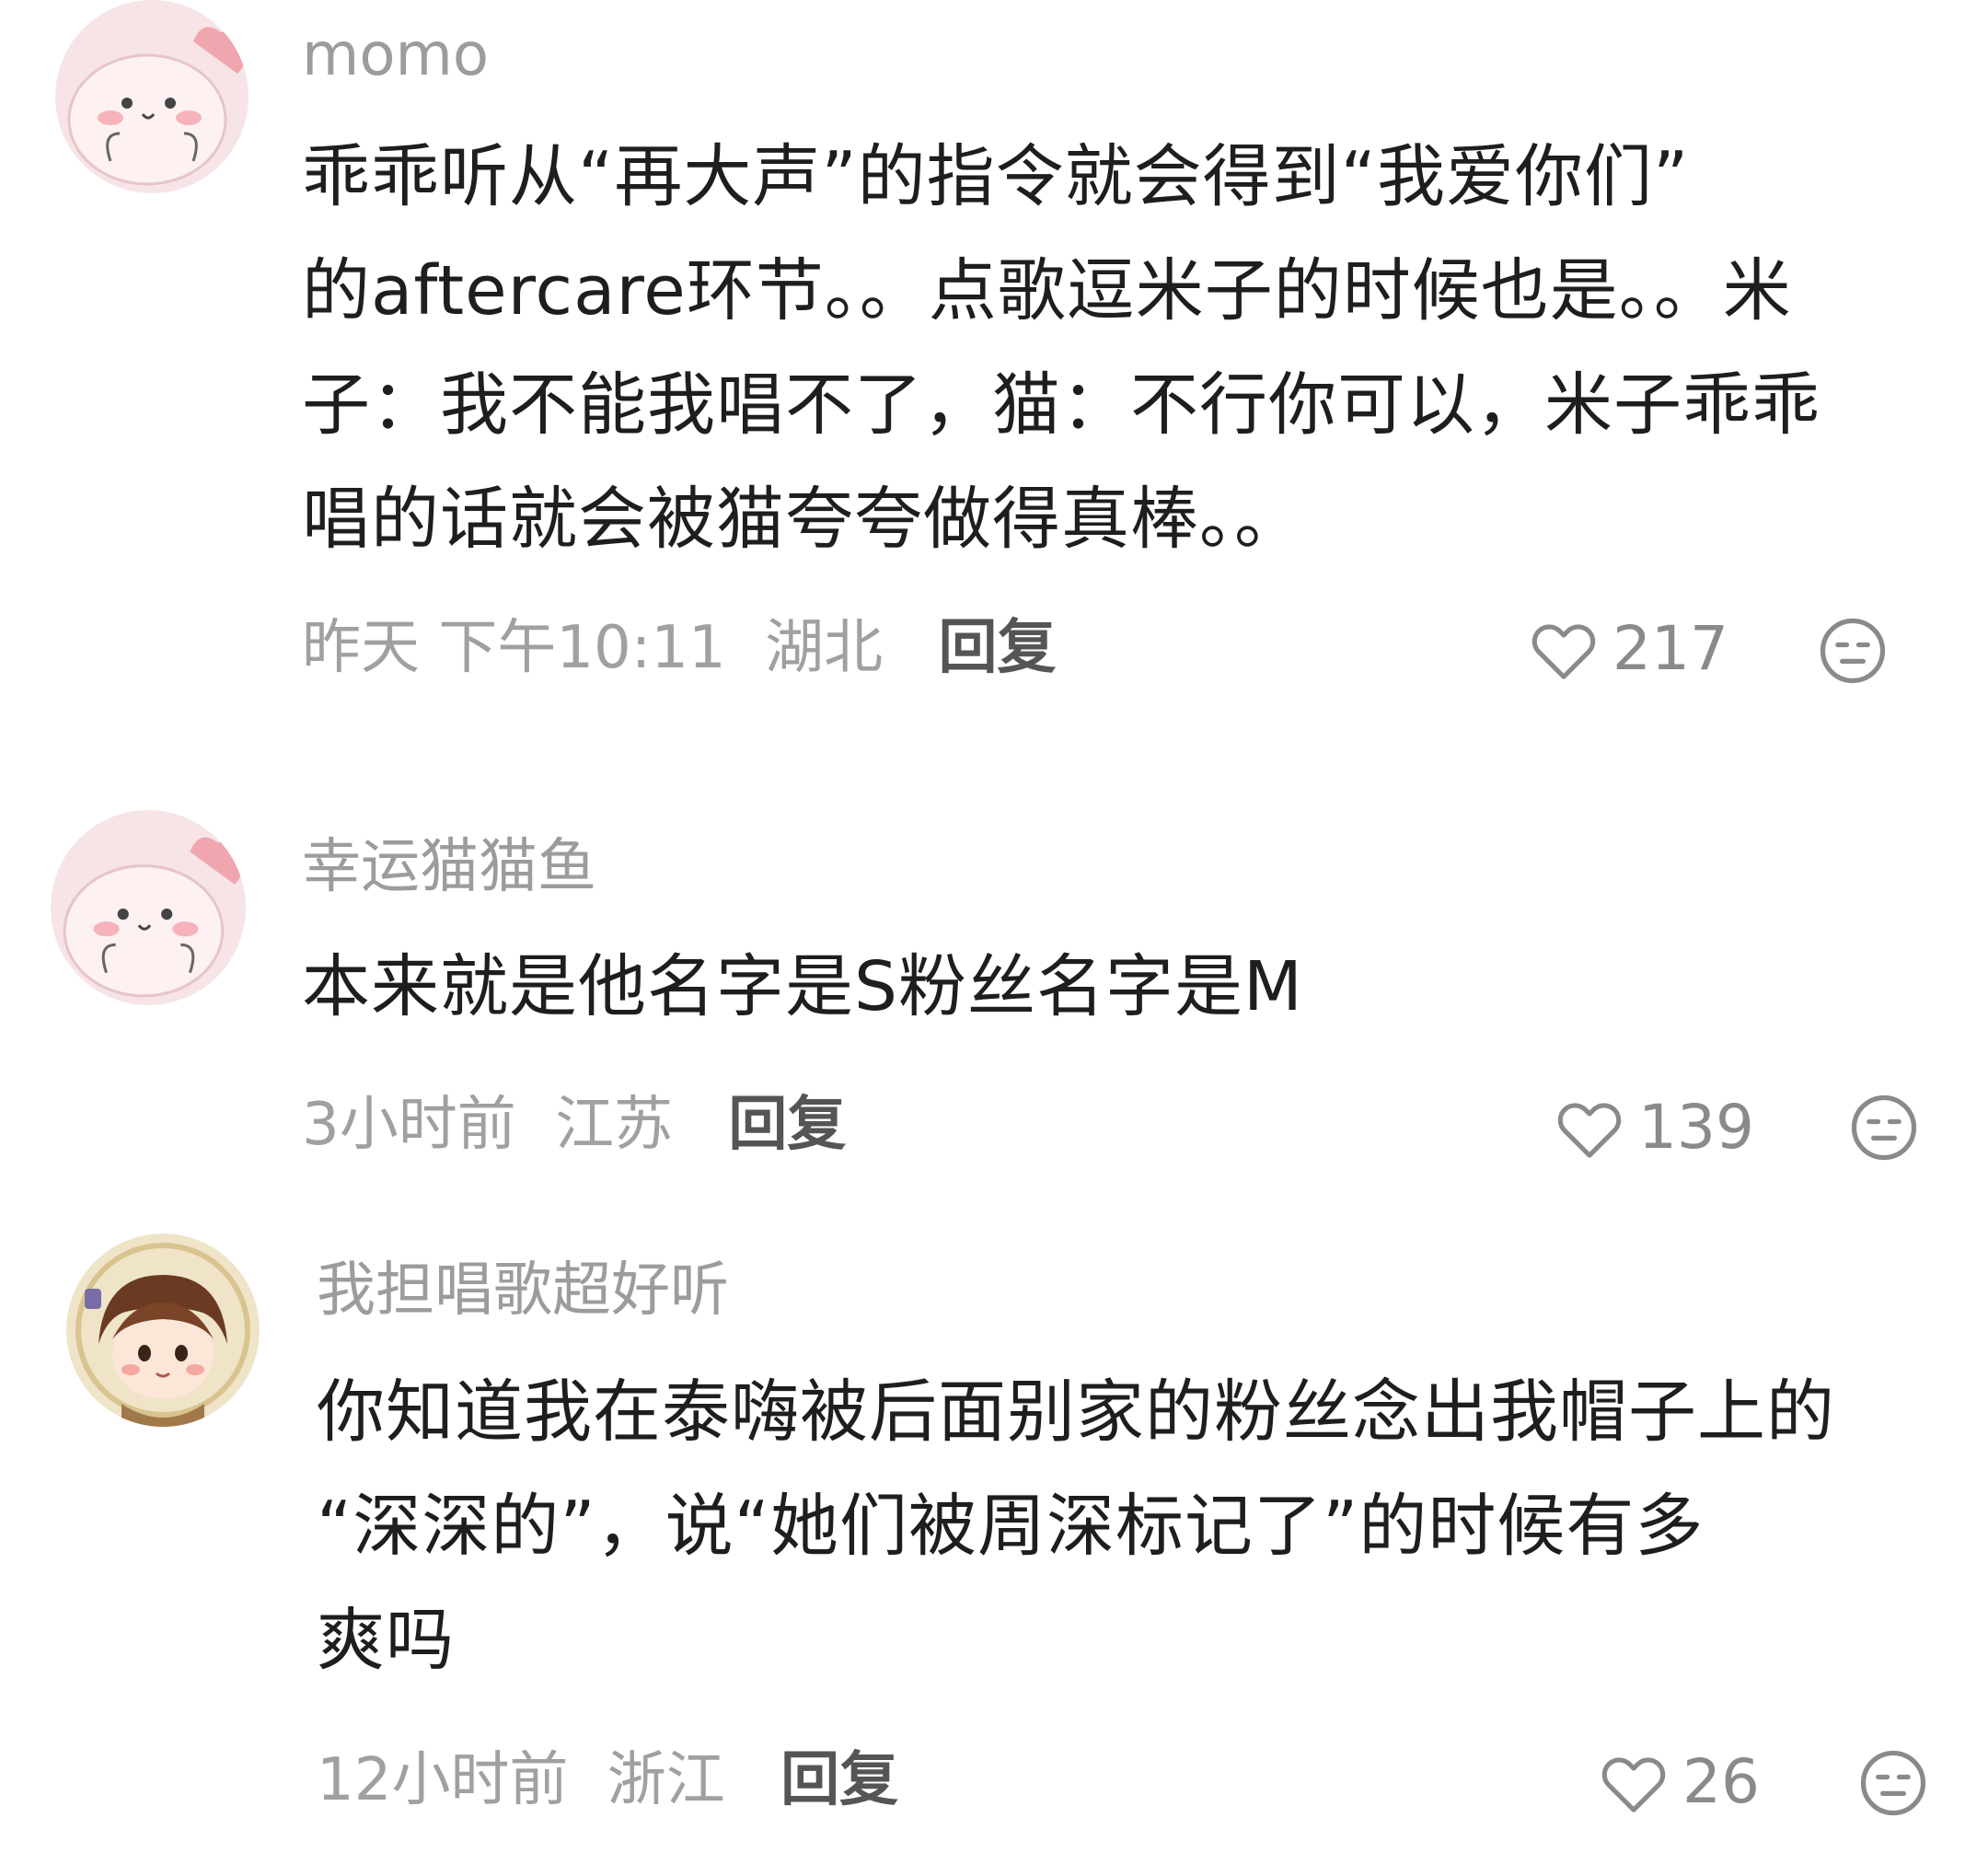 The height and width of the screenshot is (1876, 1988). I want to click on comment-text: 本来就是他名字是S粉丝名字是M, so click(802, 987).